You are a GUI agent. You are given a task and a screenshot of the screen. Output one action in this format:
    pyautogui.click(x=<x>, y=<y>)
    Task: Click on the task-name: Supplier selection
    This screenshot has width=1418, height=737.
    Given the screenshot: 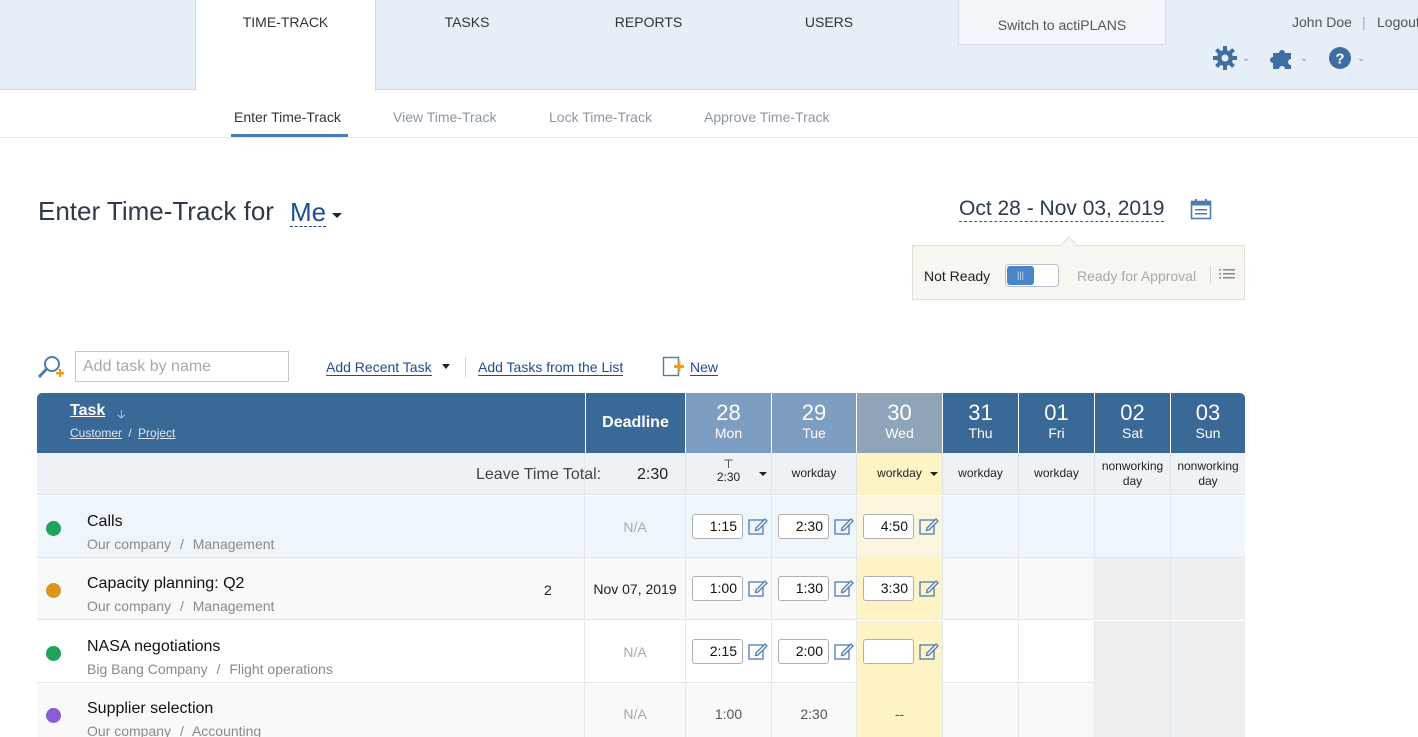 What is the action you would take?
    pyautogui.click(x=150, y=709)
    